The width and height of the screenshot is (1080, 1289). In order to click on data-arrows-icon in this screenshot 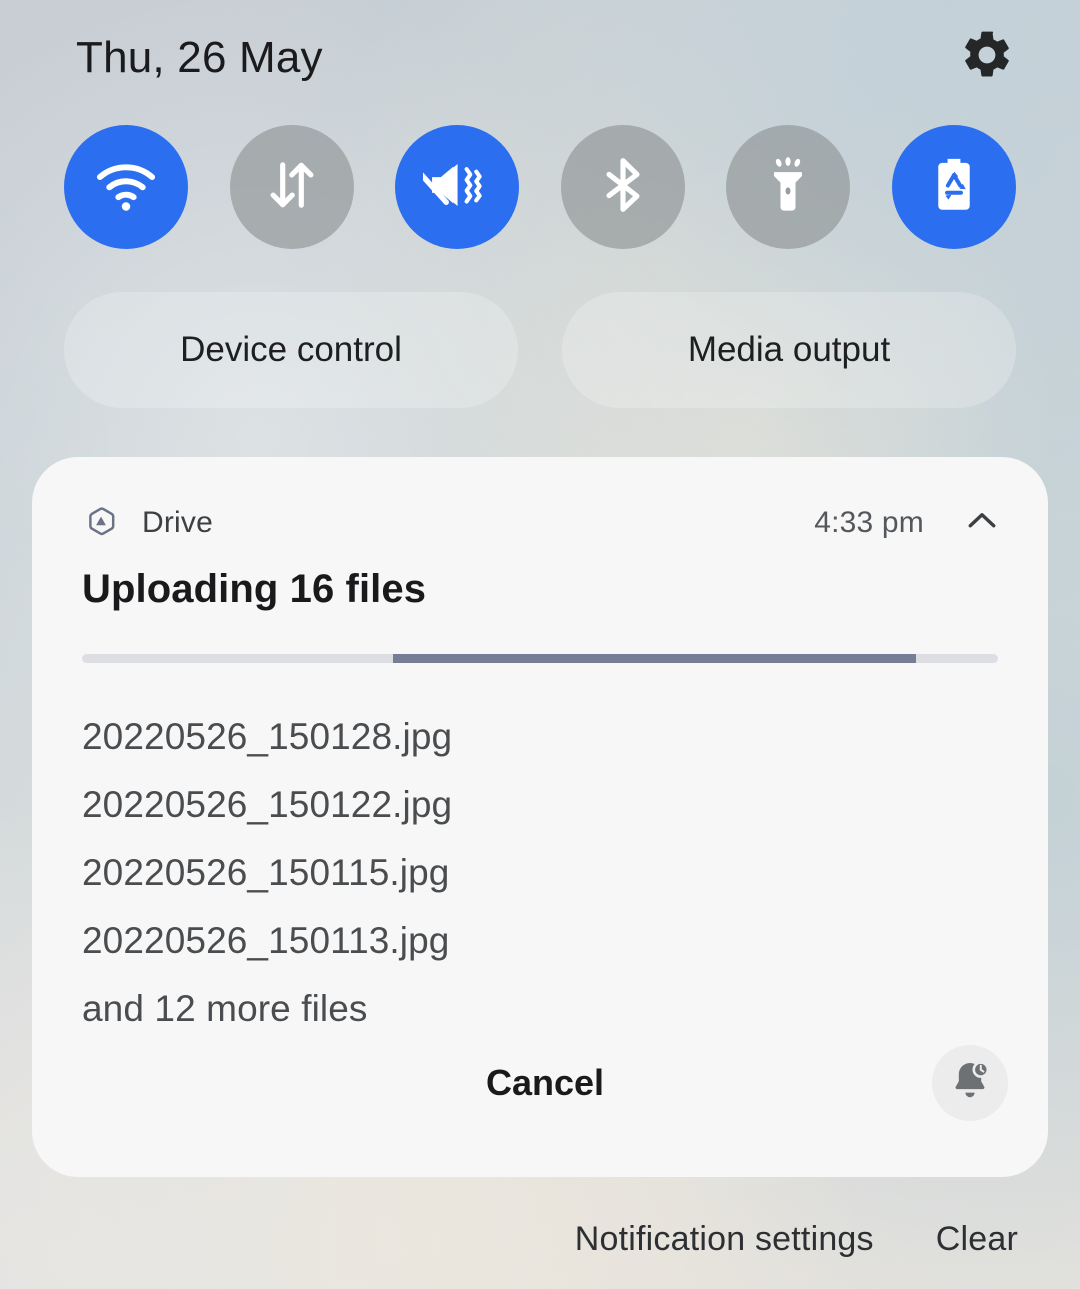, I will do `click(292, 187)`.